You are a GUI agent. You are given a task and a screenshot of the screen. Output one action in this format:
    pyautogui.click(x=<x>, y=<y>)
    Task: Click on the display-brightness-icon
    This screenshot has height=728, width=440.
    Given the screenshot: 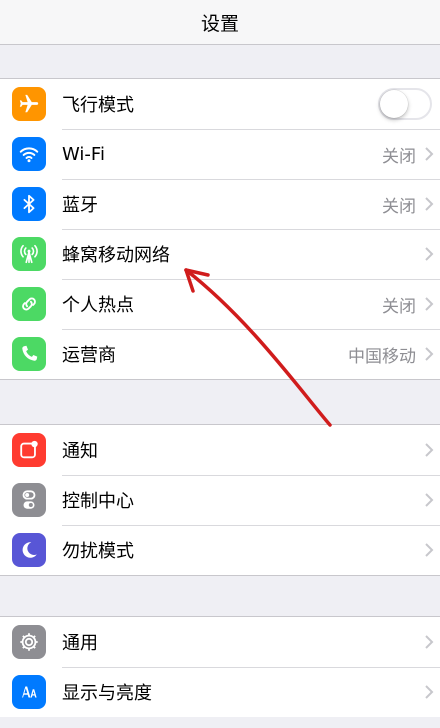 What is the action you would take?
    pyautogui.click(x=29, y=692)
    